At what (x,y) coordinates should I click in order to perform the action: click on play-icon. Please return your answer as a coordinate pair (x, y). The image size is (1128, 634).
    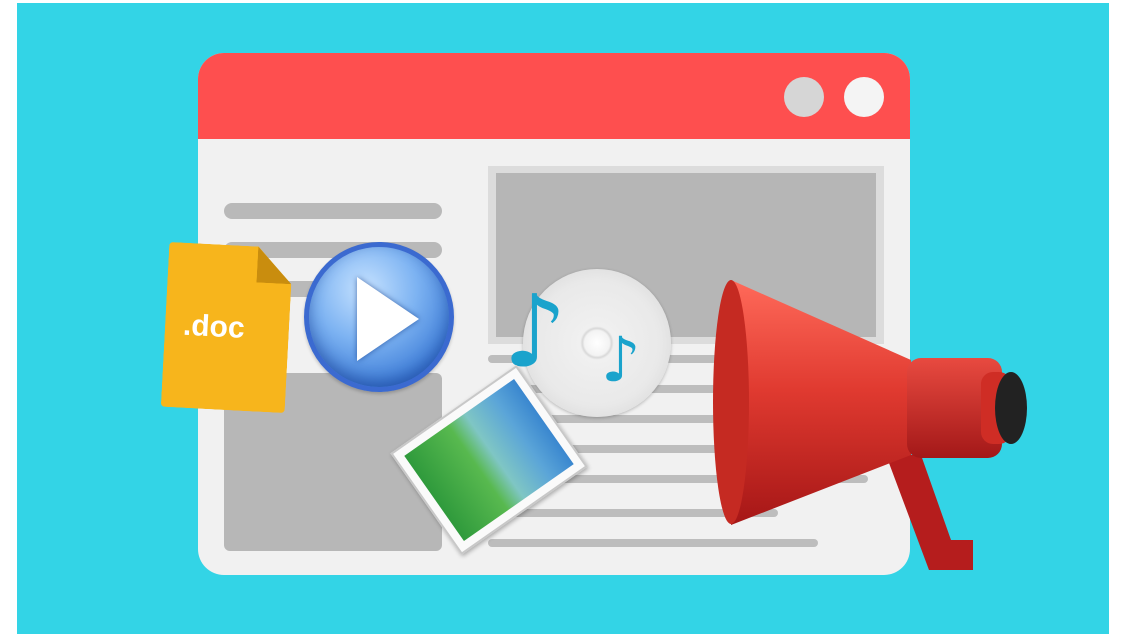
    Looking at the image, I should click on (379, 317).